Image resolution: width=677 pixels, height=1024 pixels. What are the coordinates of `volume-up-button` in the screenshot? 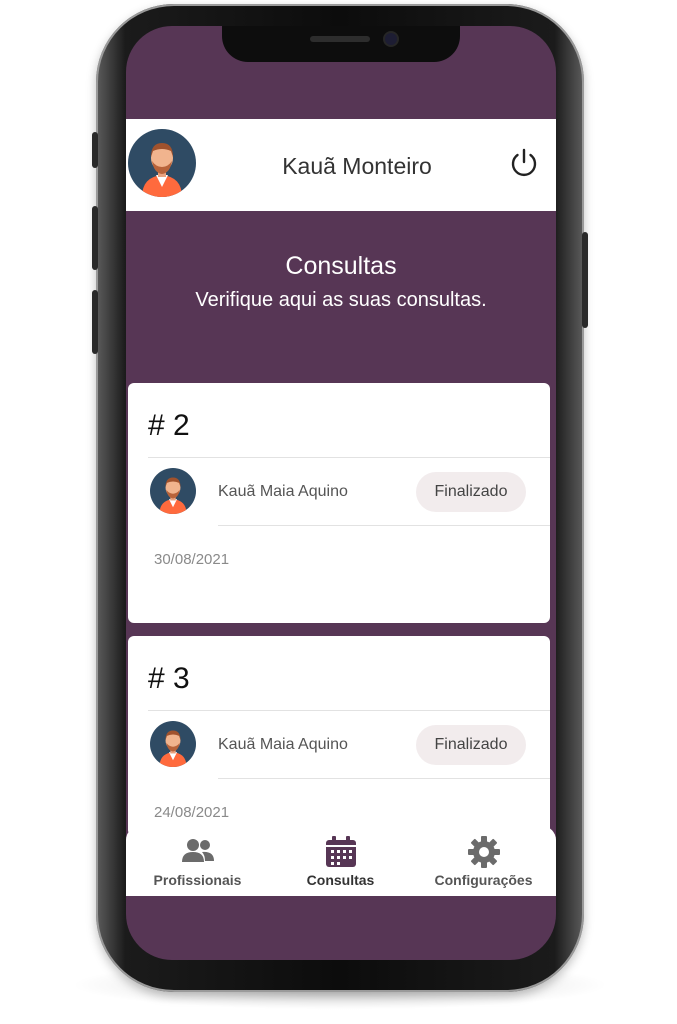 It's located at (95, 238).